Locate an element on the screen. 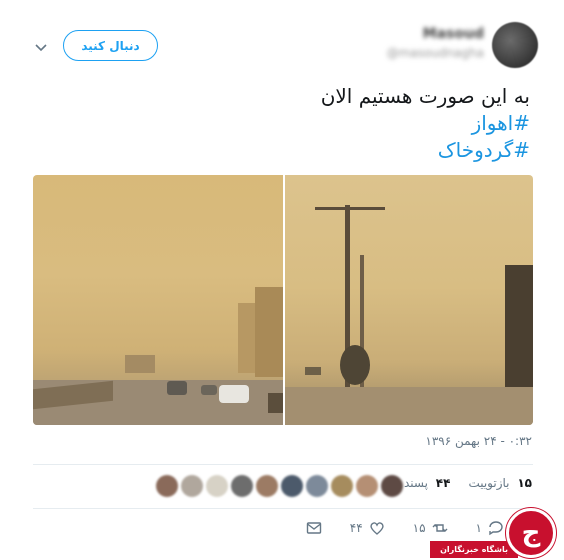 This screenshot has width=564, height=560. likes-stat: ۴۴ پسند is located at coordinates (427, 483).